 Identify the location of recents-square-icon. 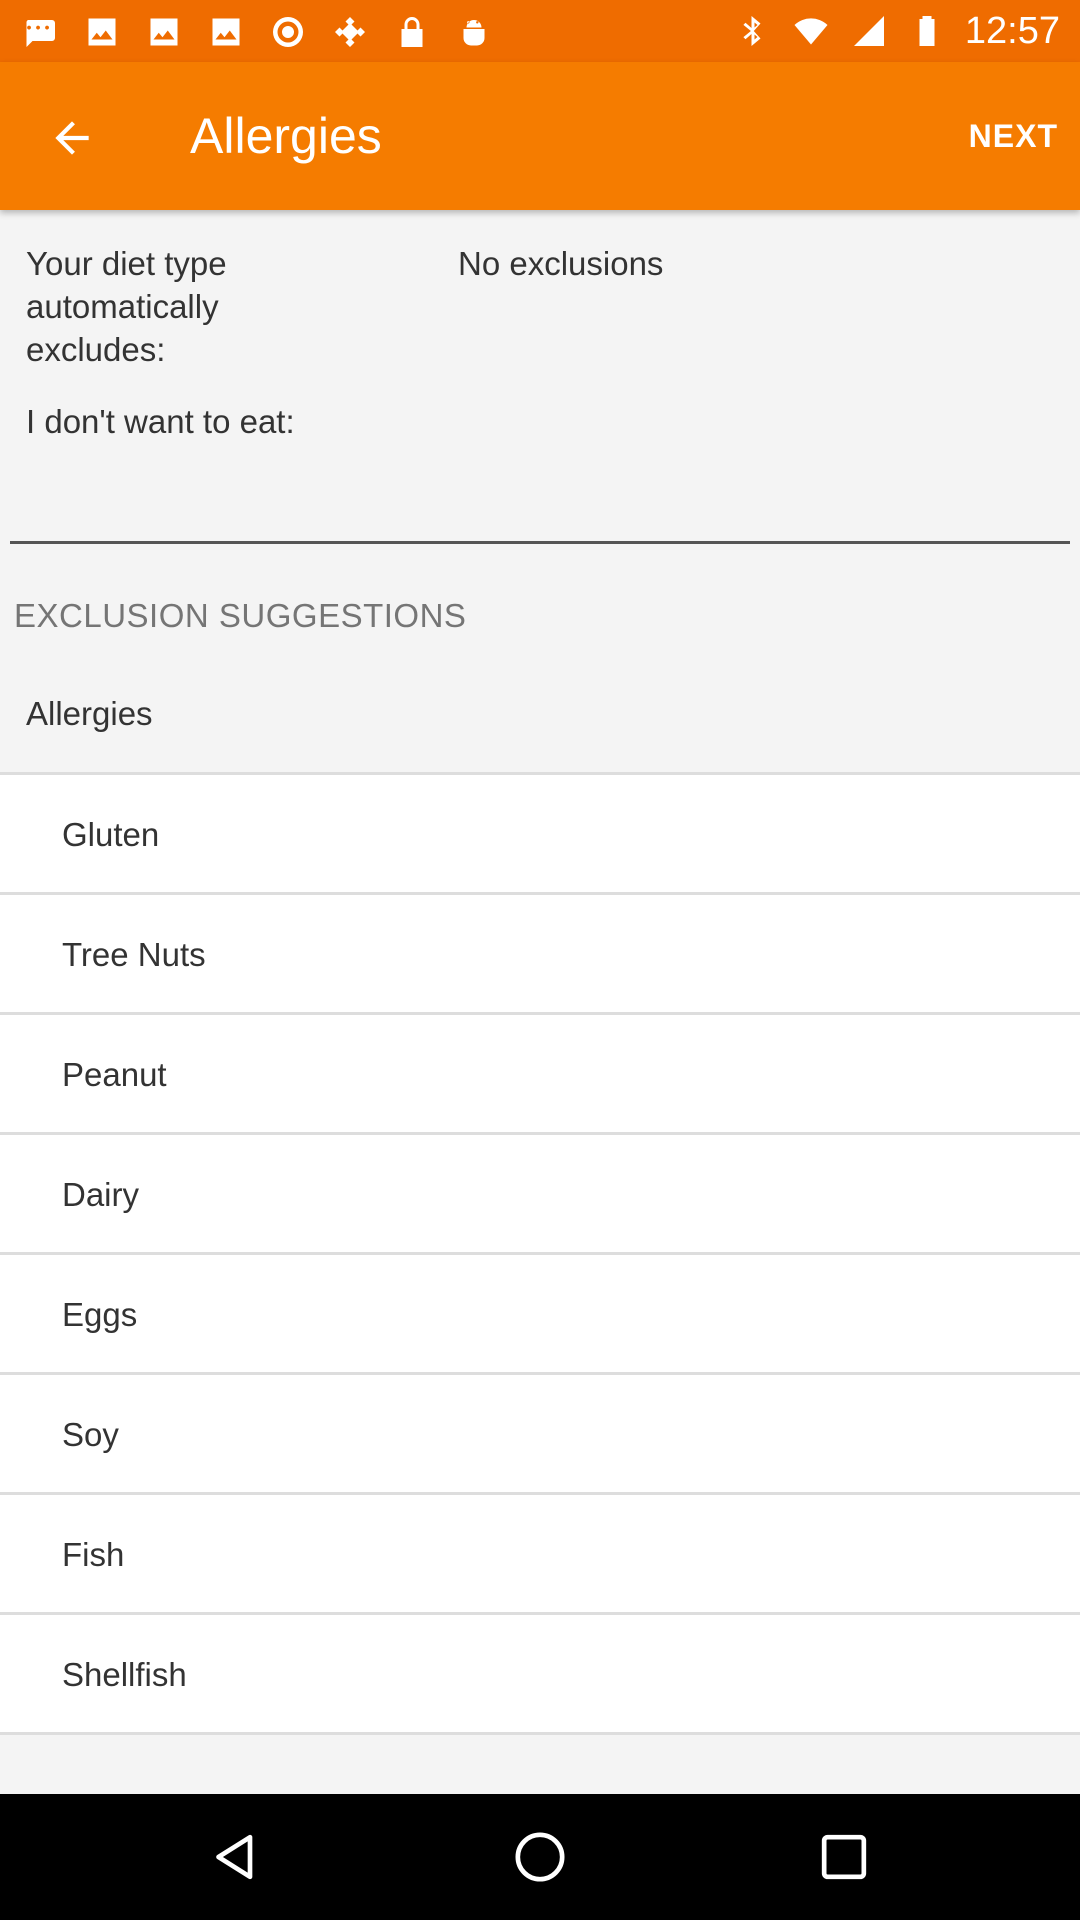
(844, 1857).